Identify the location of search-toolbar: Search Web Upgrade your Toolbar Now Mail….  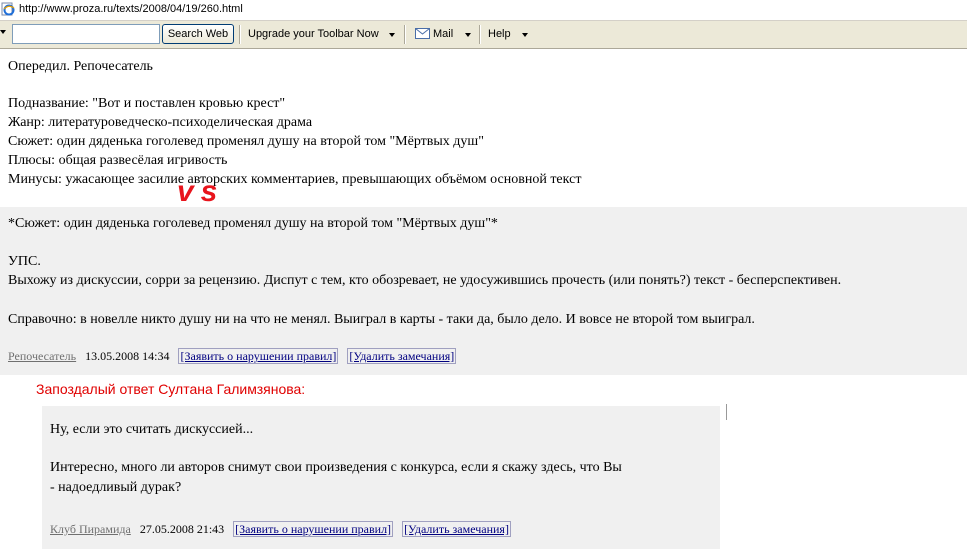
(483, 35).